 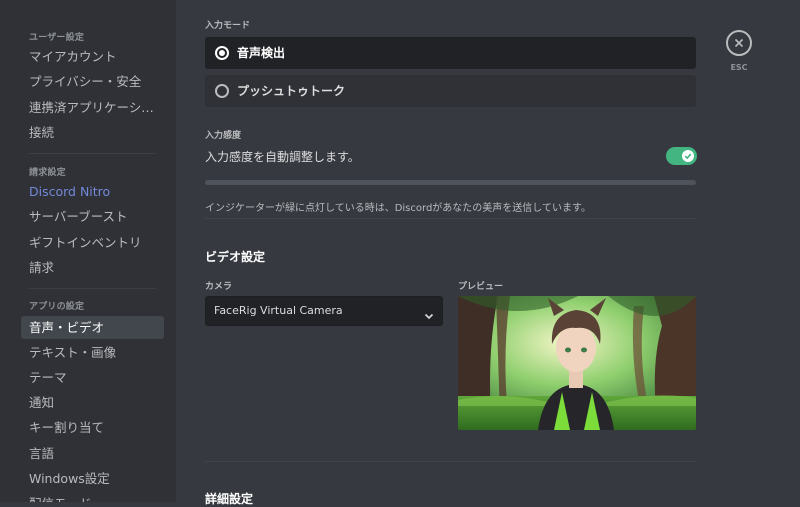 What do you see at coordinates (57, 307) in the screenshot?
I see `sidebar-header-app: アプリの設定` at bounding box center [57, 307].